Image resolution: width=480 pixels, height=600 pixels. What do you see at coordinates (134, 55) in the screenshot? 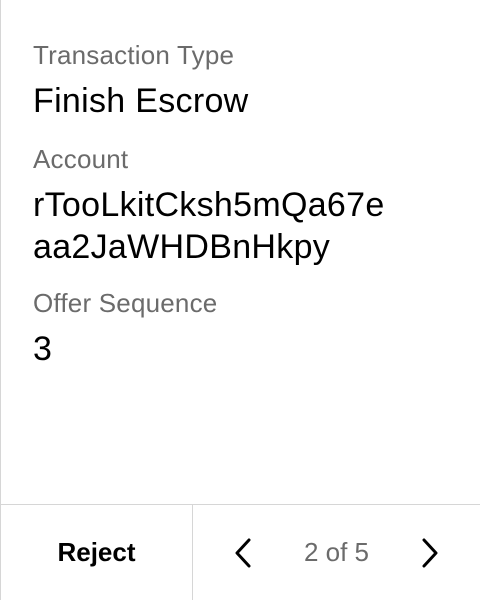
I see `transaction-type-label: Transaction Type` at bounding box center [134, 55].